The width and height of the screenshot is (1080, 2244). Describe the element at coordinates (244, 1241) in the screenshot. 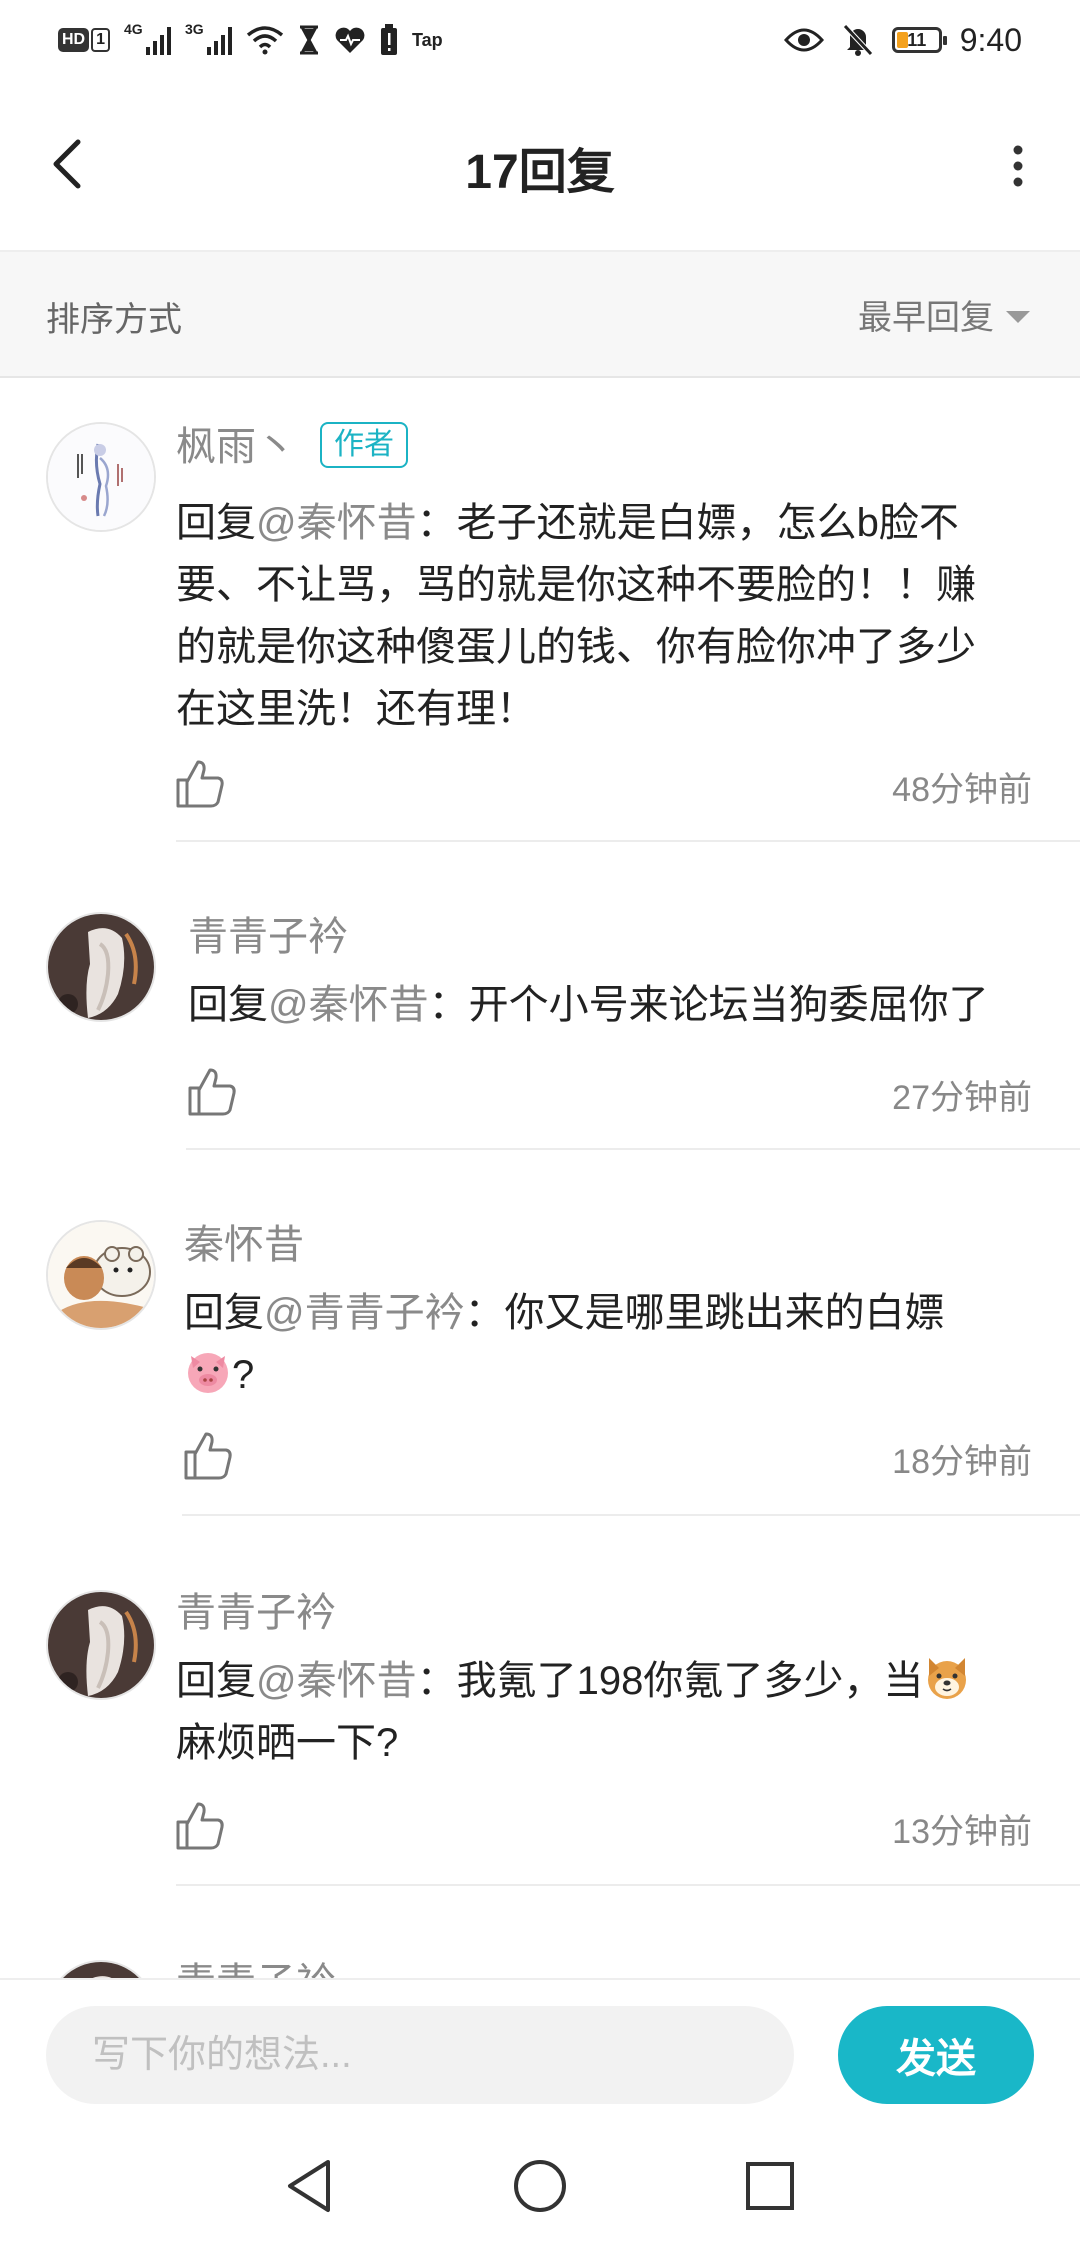

I see `comment-username: 秦怀昔` at that location.